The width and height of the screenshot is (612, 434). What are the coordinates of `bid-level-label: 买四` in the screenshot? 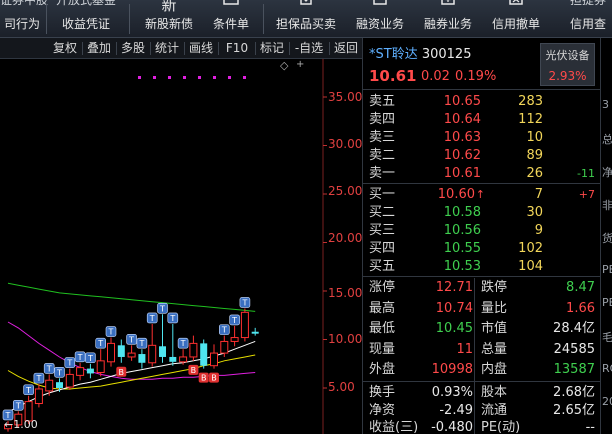 It's located at (382, 248).